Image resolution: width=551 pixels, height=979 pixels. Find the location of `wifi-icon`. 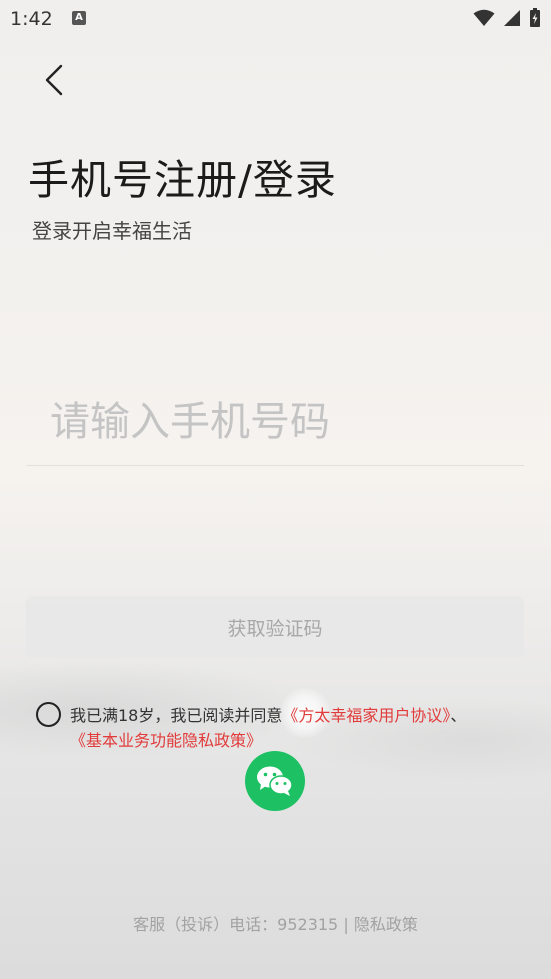

wifi-icon is located at coordinates (484, 17).